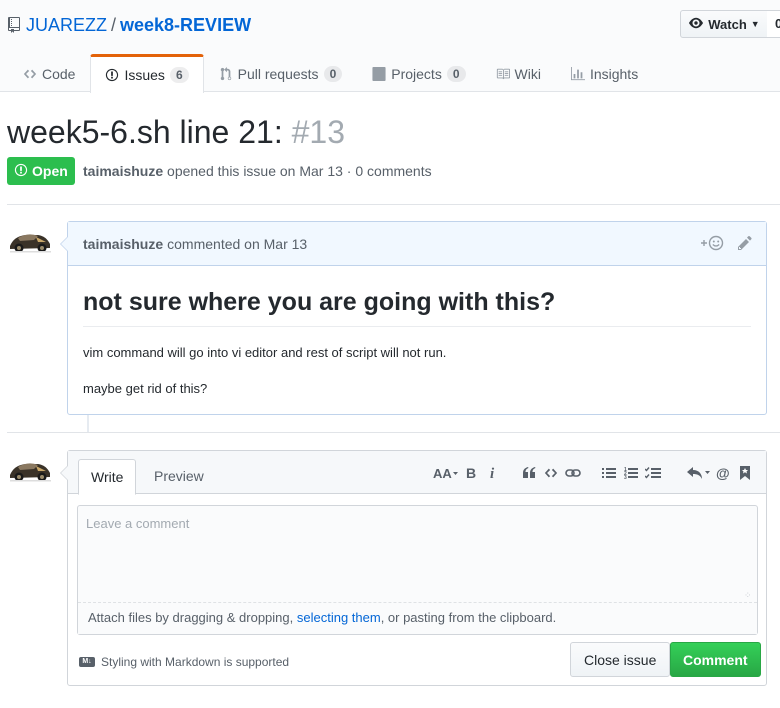 The image size is (780, 708). Describe the element at coordinates (237, 243) in the screenshot. I see `comment-meta: commented on Mar 13` at that location.